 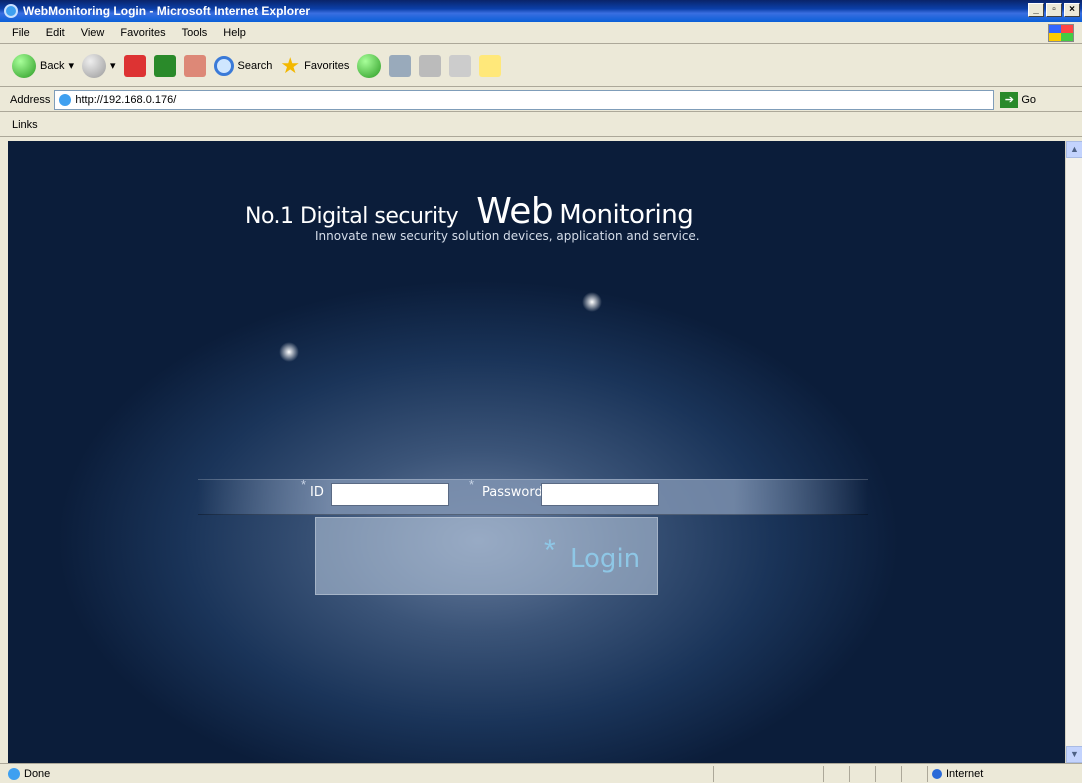 What do you see at coordinates (14, 773) in the screenshot?
I see `page-done-icon` at bounding box center [14, 773].